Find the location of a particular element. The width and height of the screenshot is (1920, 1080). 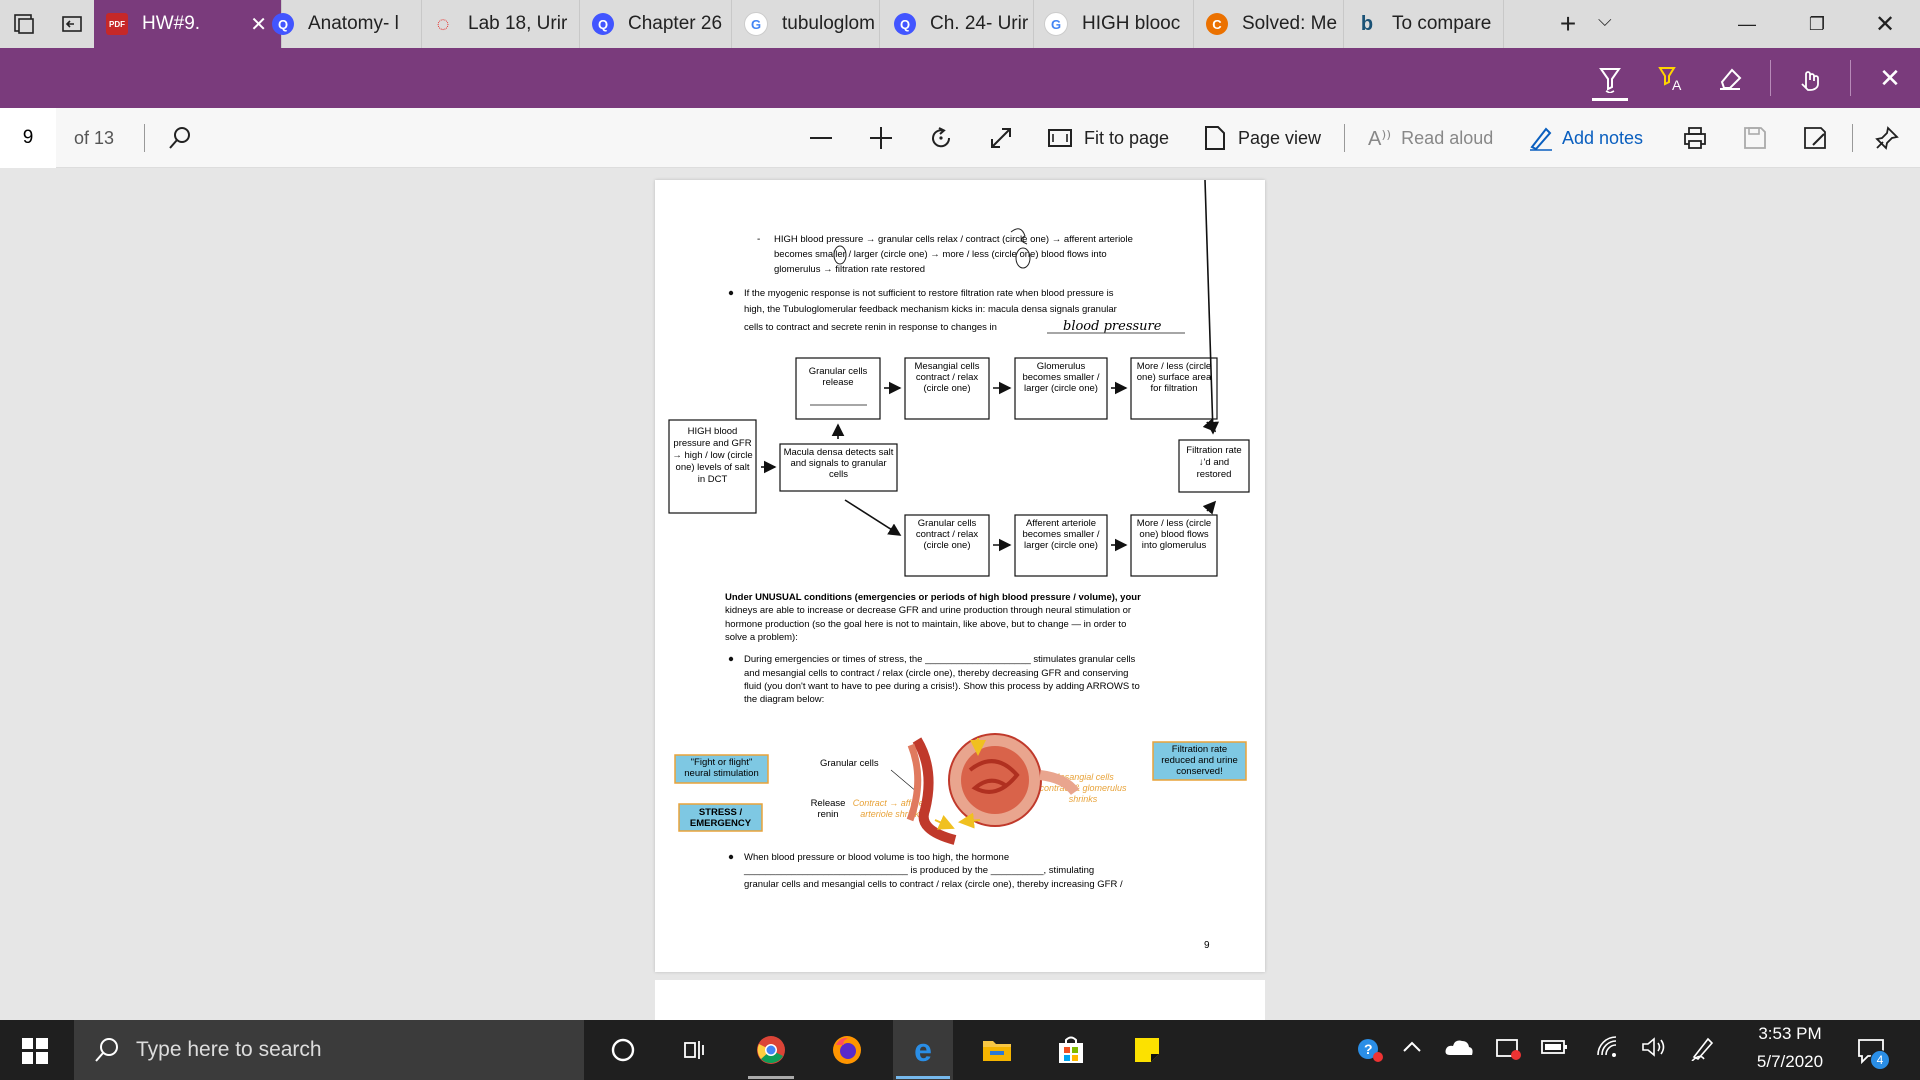

next-pdf-page is located at coordinates (960, 1000).